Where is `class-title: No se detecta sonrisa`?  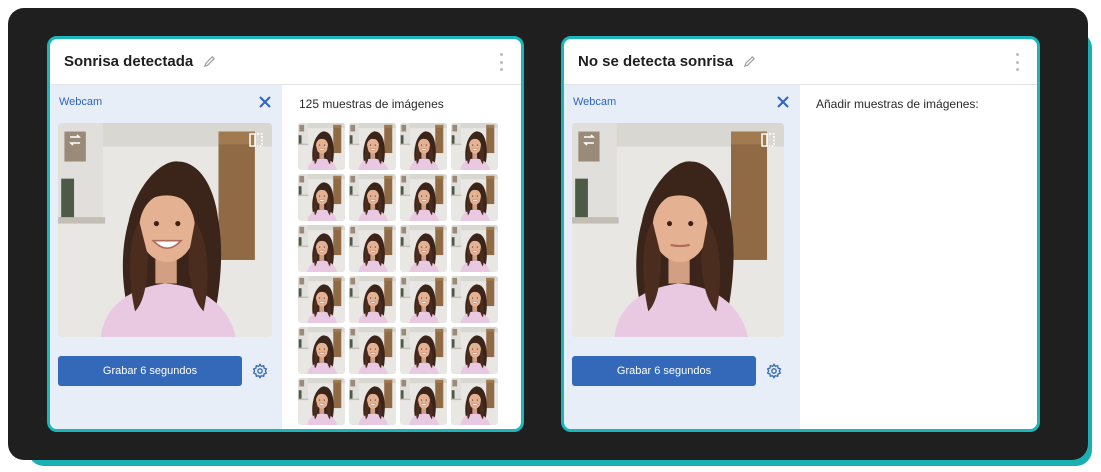
class-title: No se detecta sonrisa is located at coordinates (655, 61).